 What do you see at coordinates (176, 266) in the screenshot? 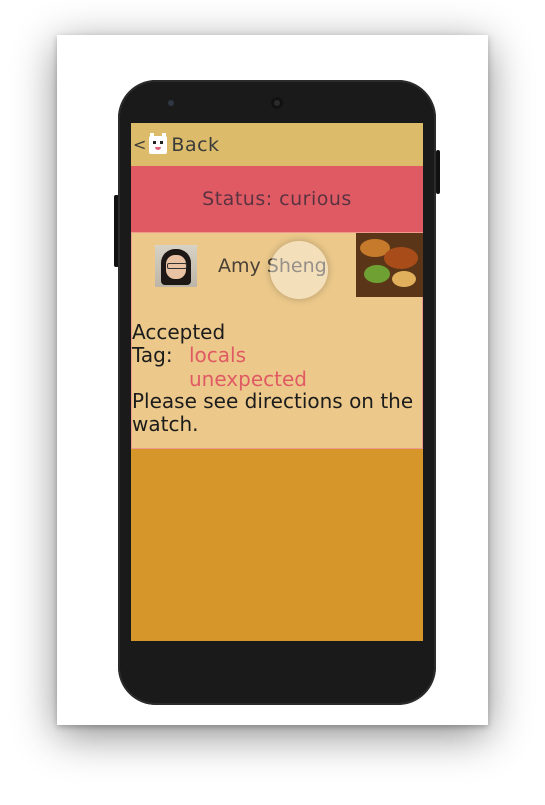
I see `avatar` at bounding box center [176, 266].